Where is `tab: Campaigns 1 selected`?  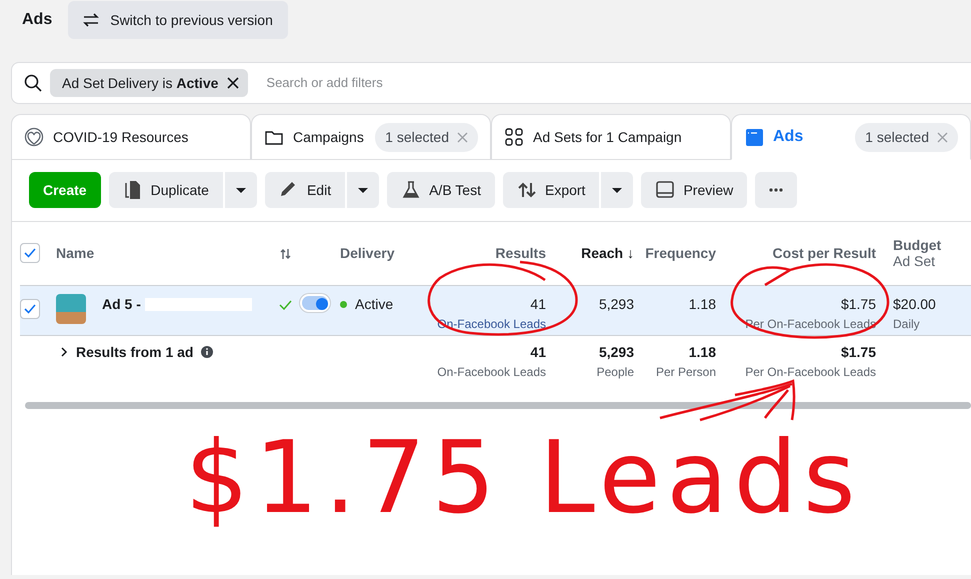 tab: Campaigns 1 selected is located at coordinates (371, 137).